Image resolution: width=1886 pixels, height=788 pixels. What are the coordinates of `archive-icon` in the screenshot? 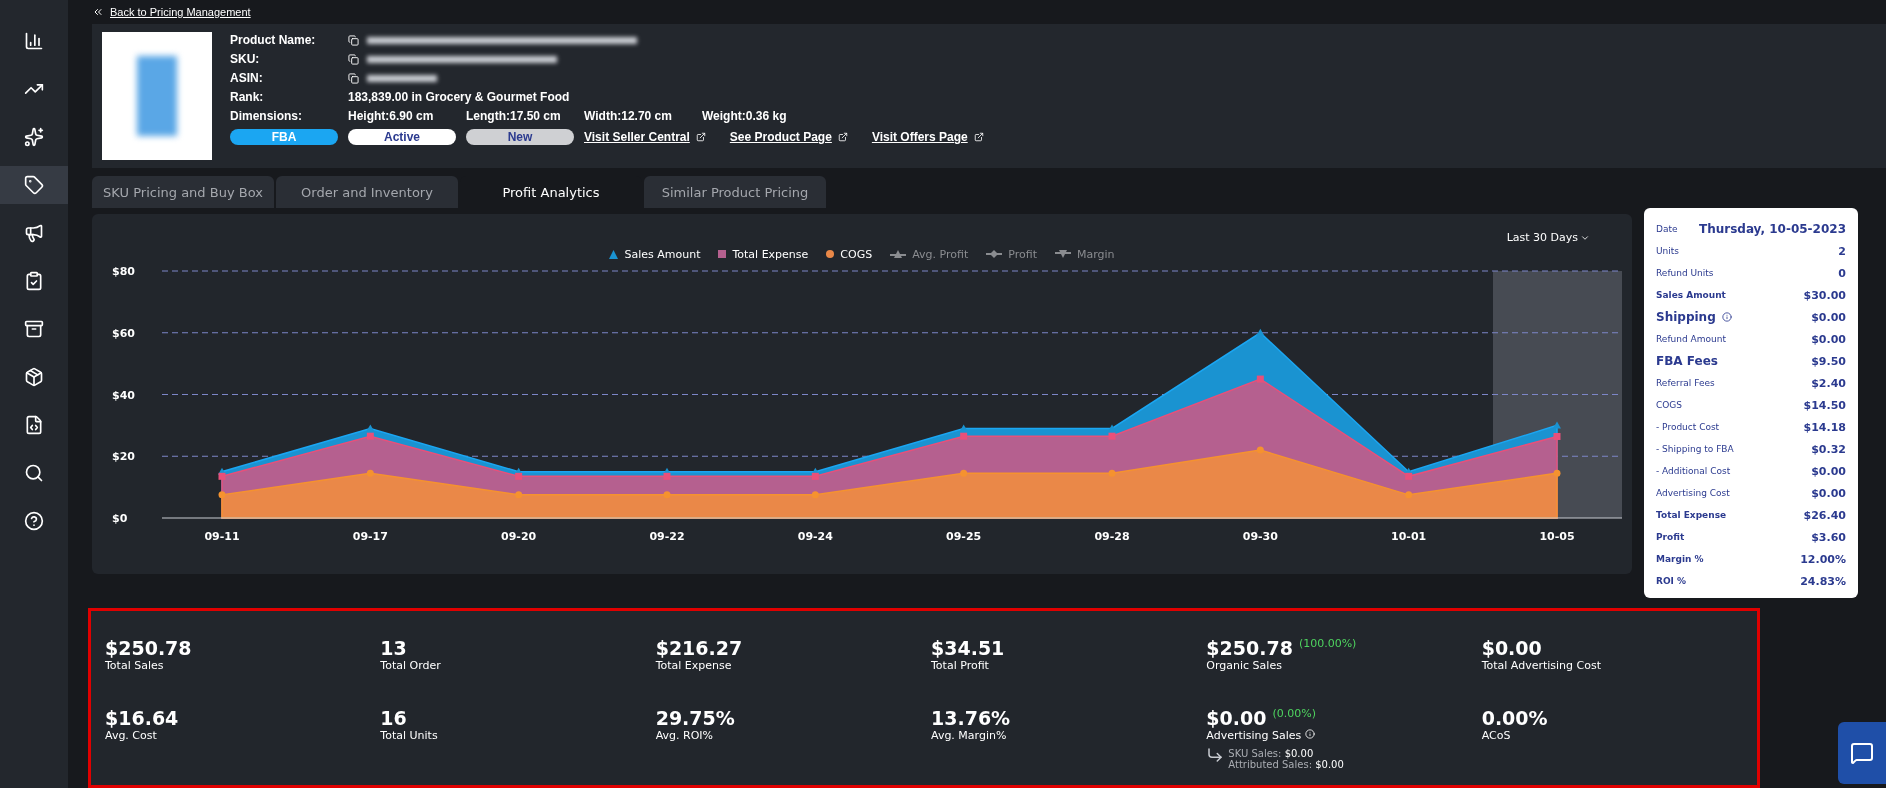 It's located at (34, 329).